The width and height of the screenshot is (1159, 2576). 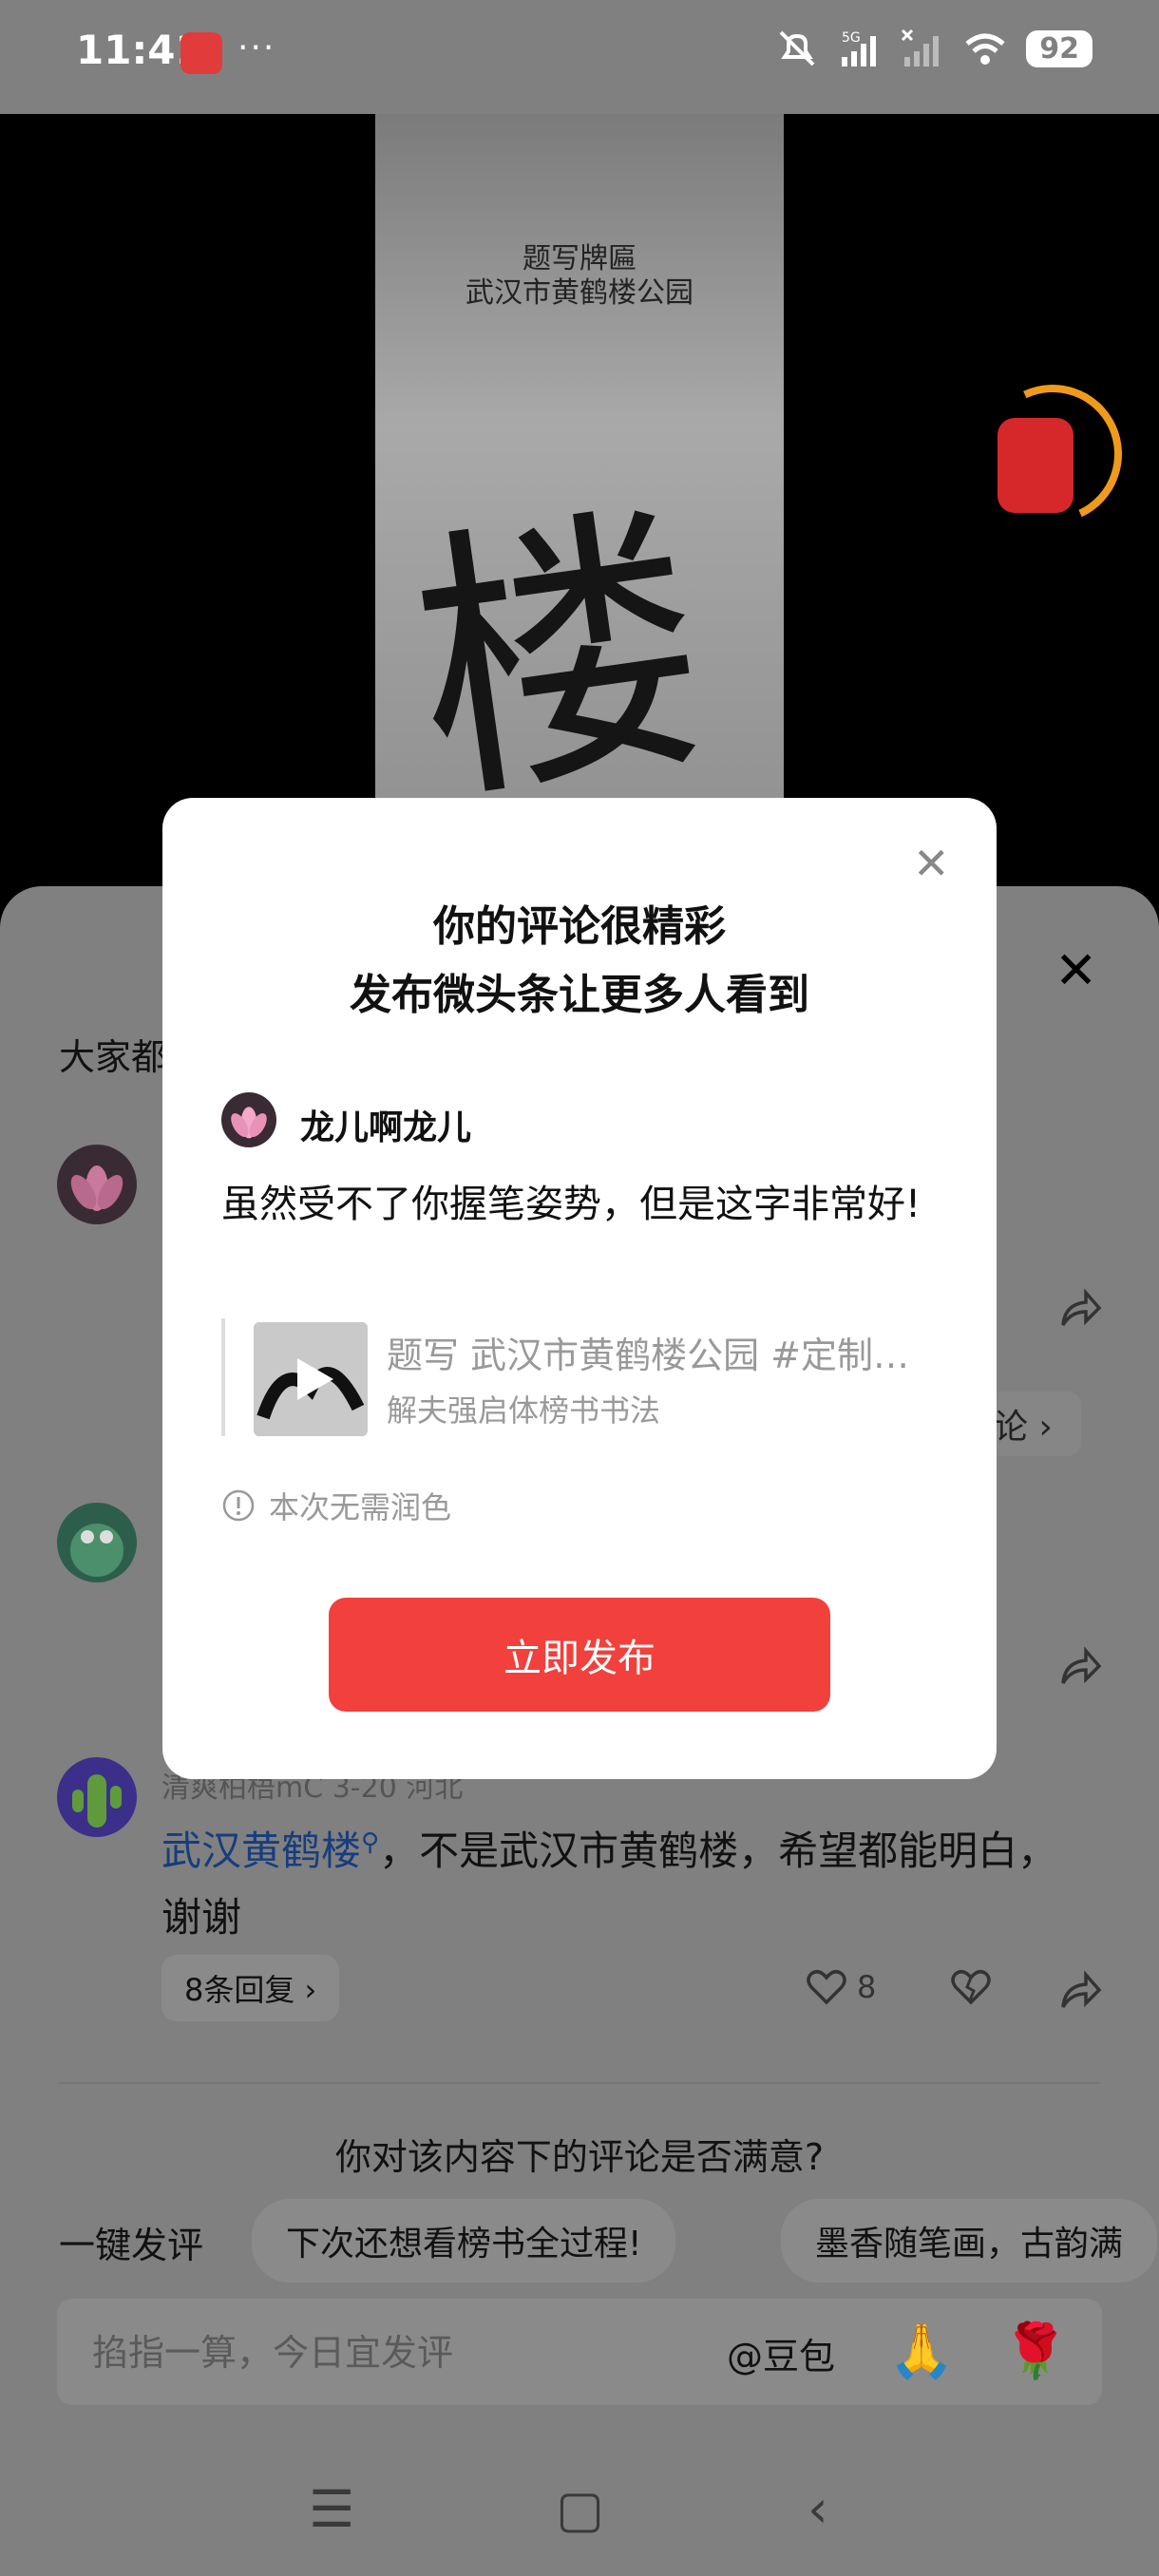 What do you see at coordinates (580, 2509) in the screenshot?
I see `home-icon: ▢` at bounding box center [580, 2509].